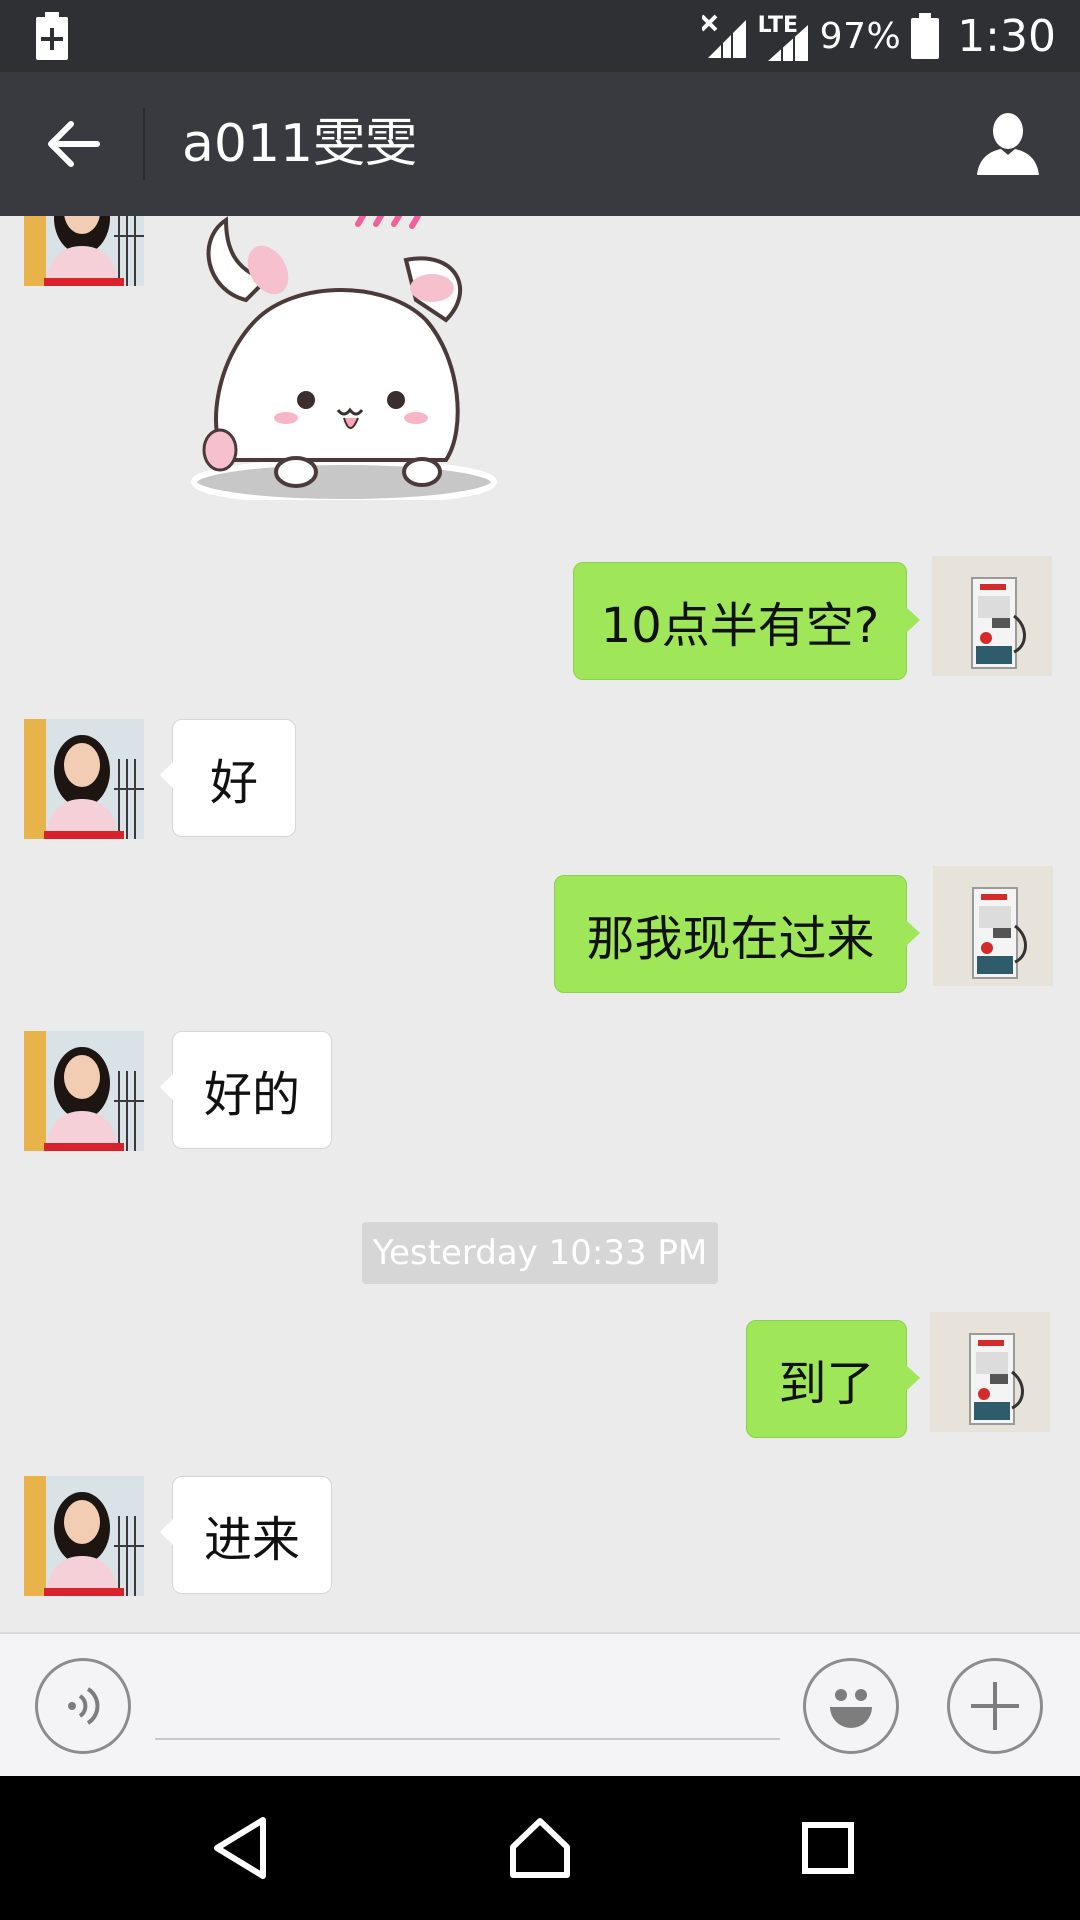 The height and width of the screenshot is (1920, 1080). Describe the element at coordinates (346, 358) in the screenshot. I see `bunny-sticker` at that location.